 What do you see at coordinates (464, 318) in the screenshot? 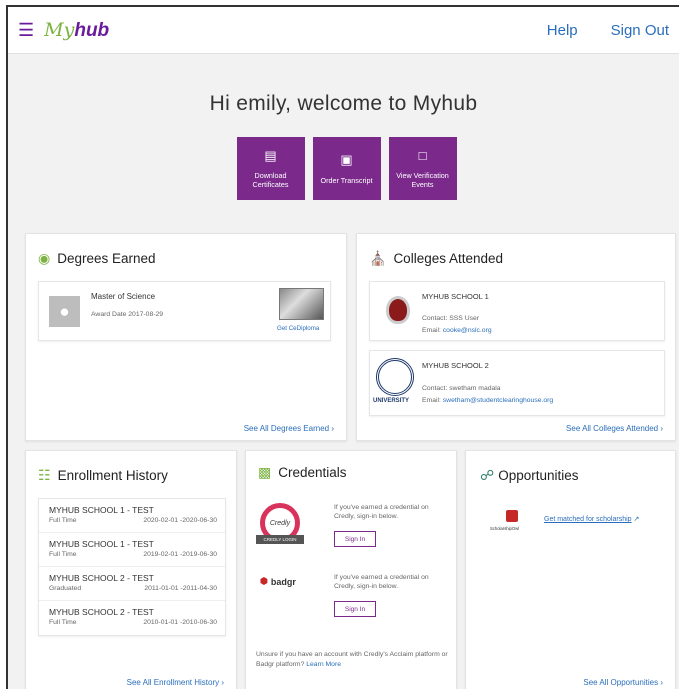
I see `college-contact: SSS User` at bounding box center [464, 318].